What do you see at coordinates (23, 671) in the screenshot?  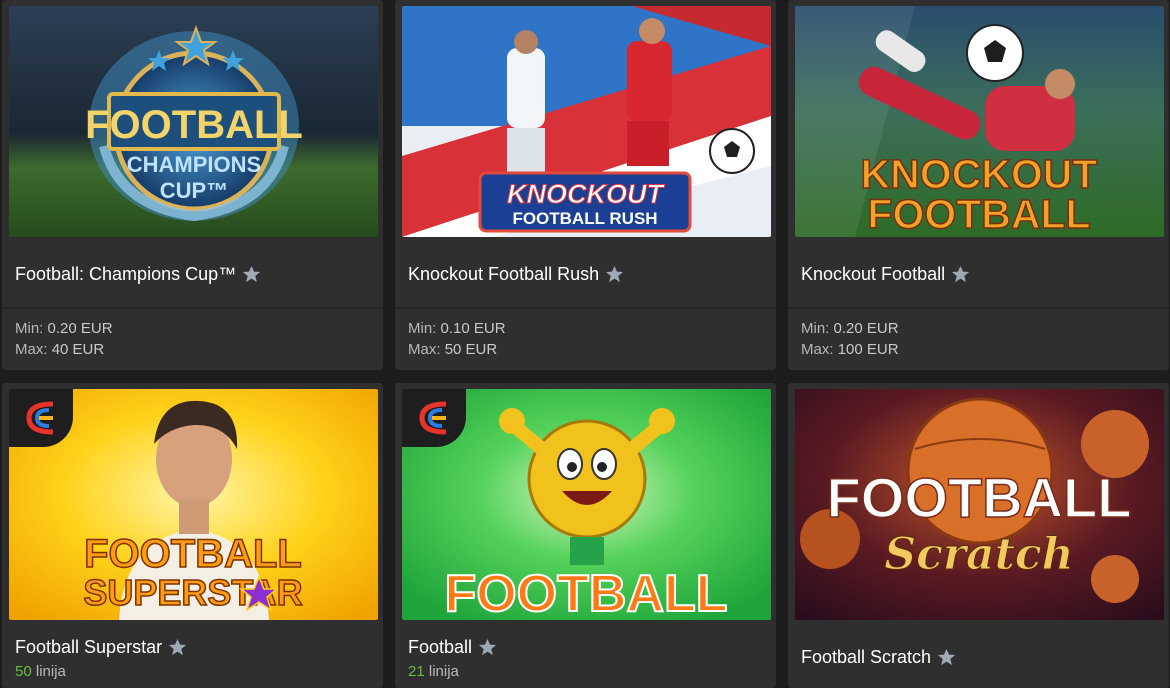 I see `paylines-count: 50` at bounding box center [23, 671].